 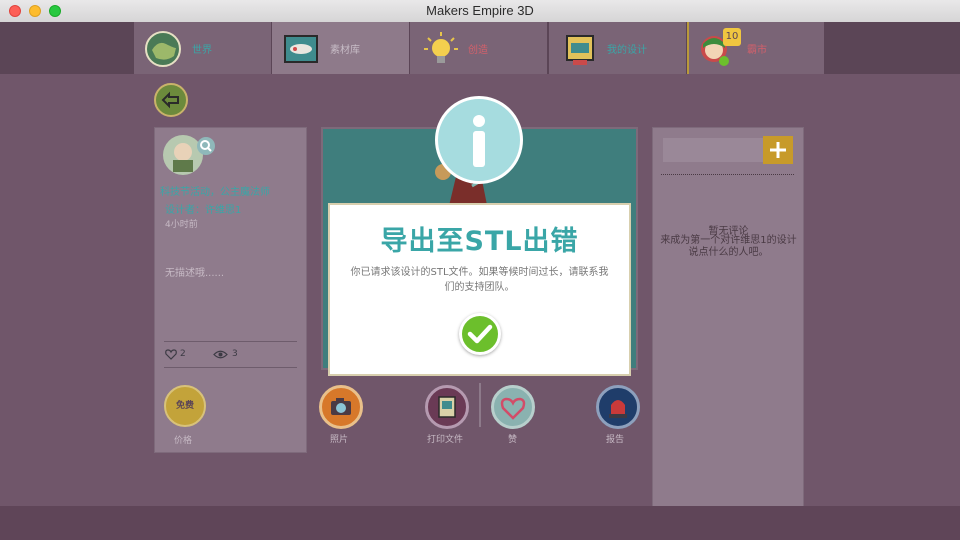 I want to click on report-button, so click(x=618, y=407).